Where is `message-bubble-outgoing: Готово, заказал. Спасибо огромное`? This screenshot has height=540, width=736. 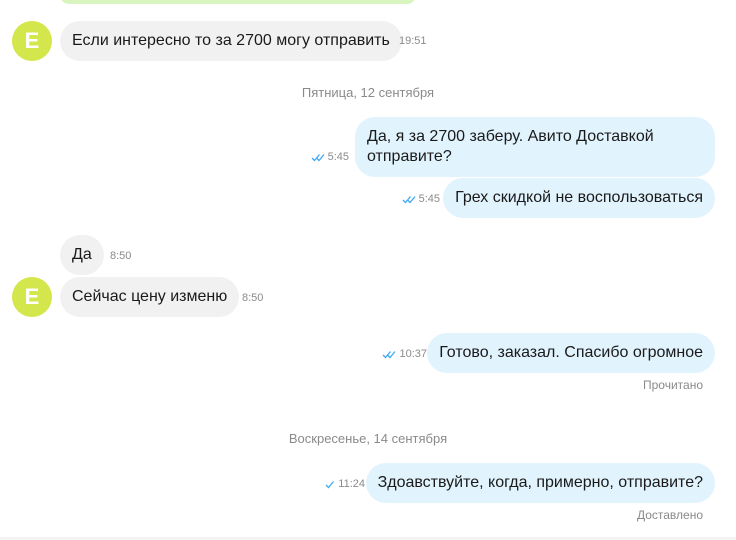
message-bubble-outgoing: Готово, заказал. Спасибо огромное is located at coordinates (571, 353).